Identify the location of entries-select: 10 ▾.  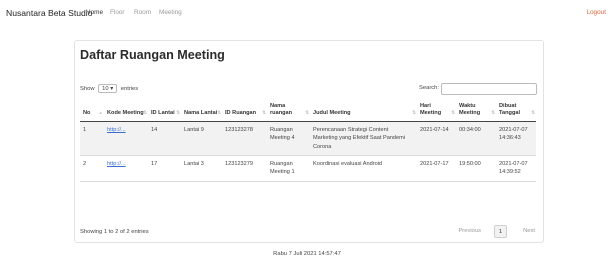
(108, 88).